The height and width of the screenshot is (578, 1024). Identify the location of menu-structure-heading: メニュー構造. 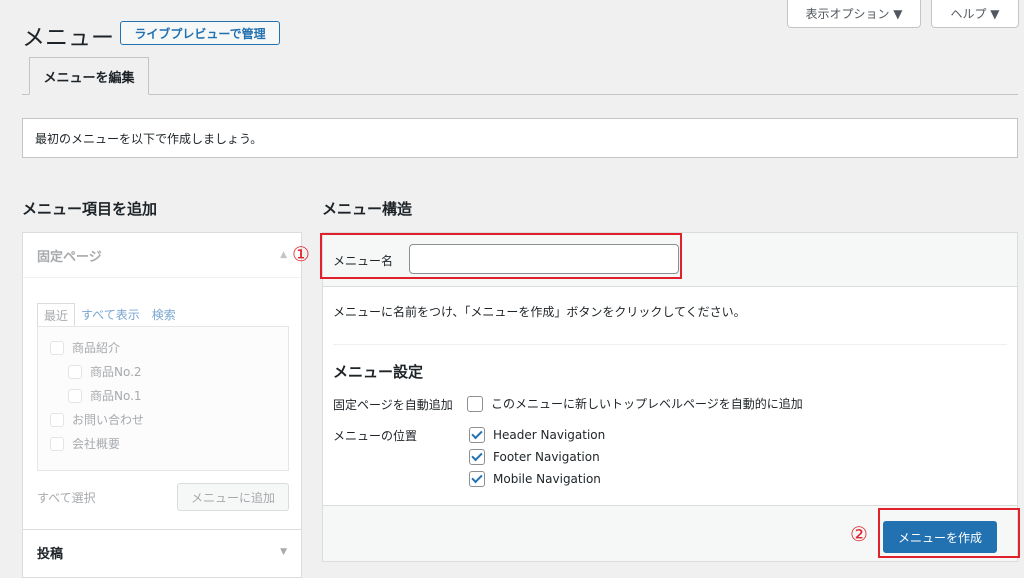
(367, 209).